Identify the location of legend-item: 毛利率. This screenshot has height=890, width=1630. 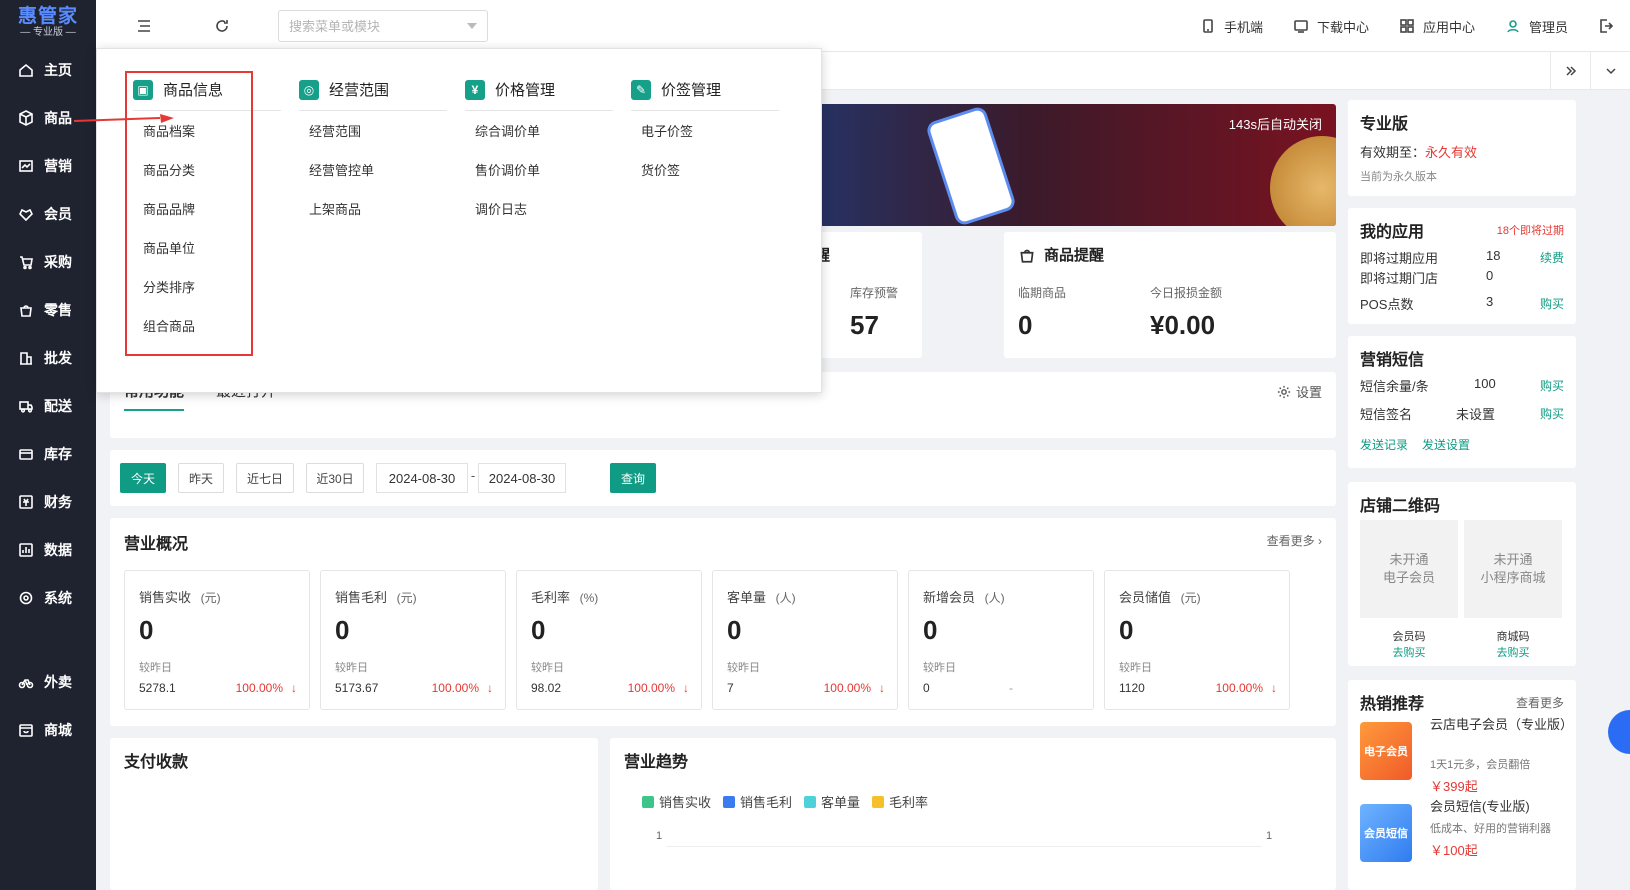
(900, 801).